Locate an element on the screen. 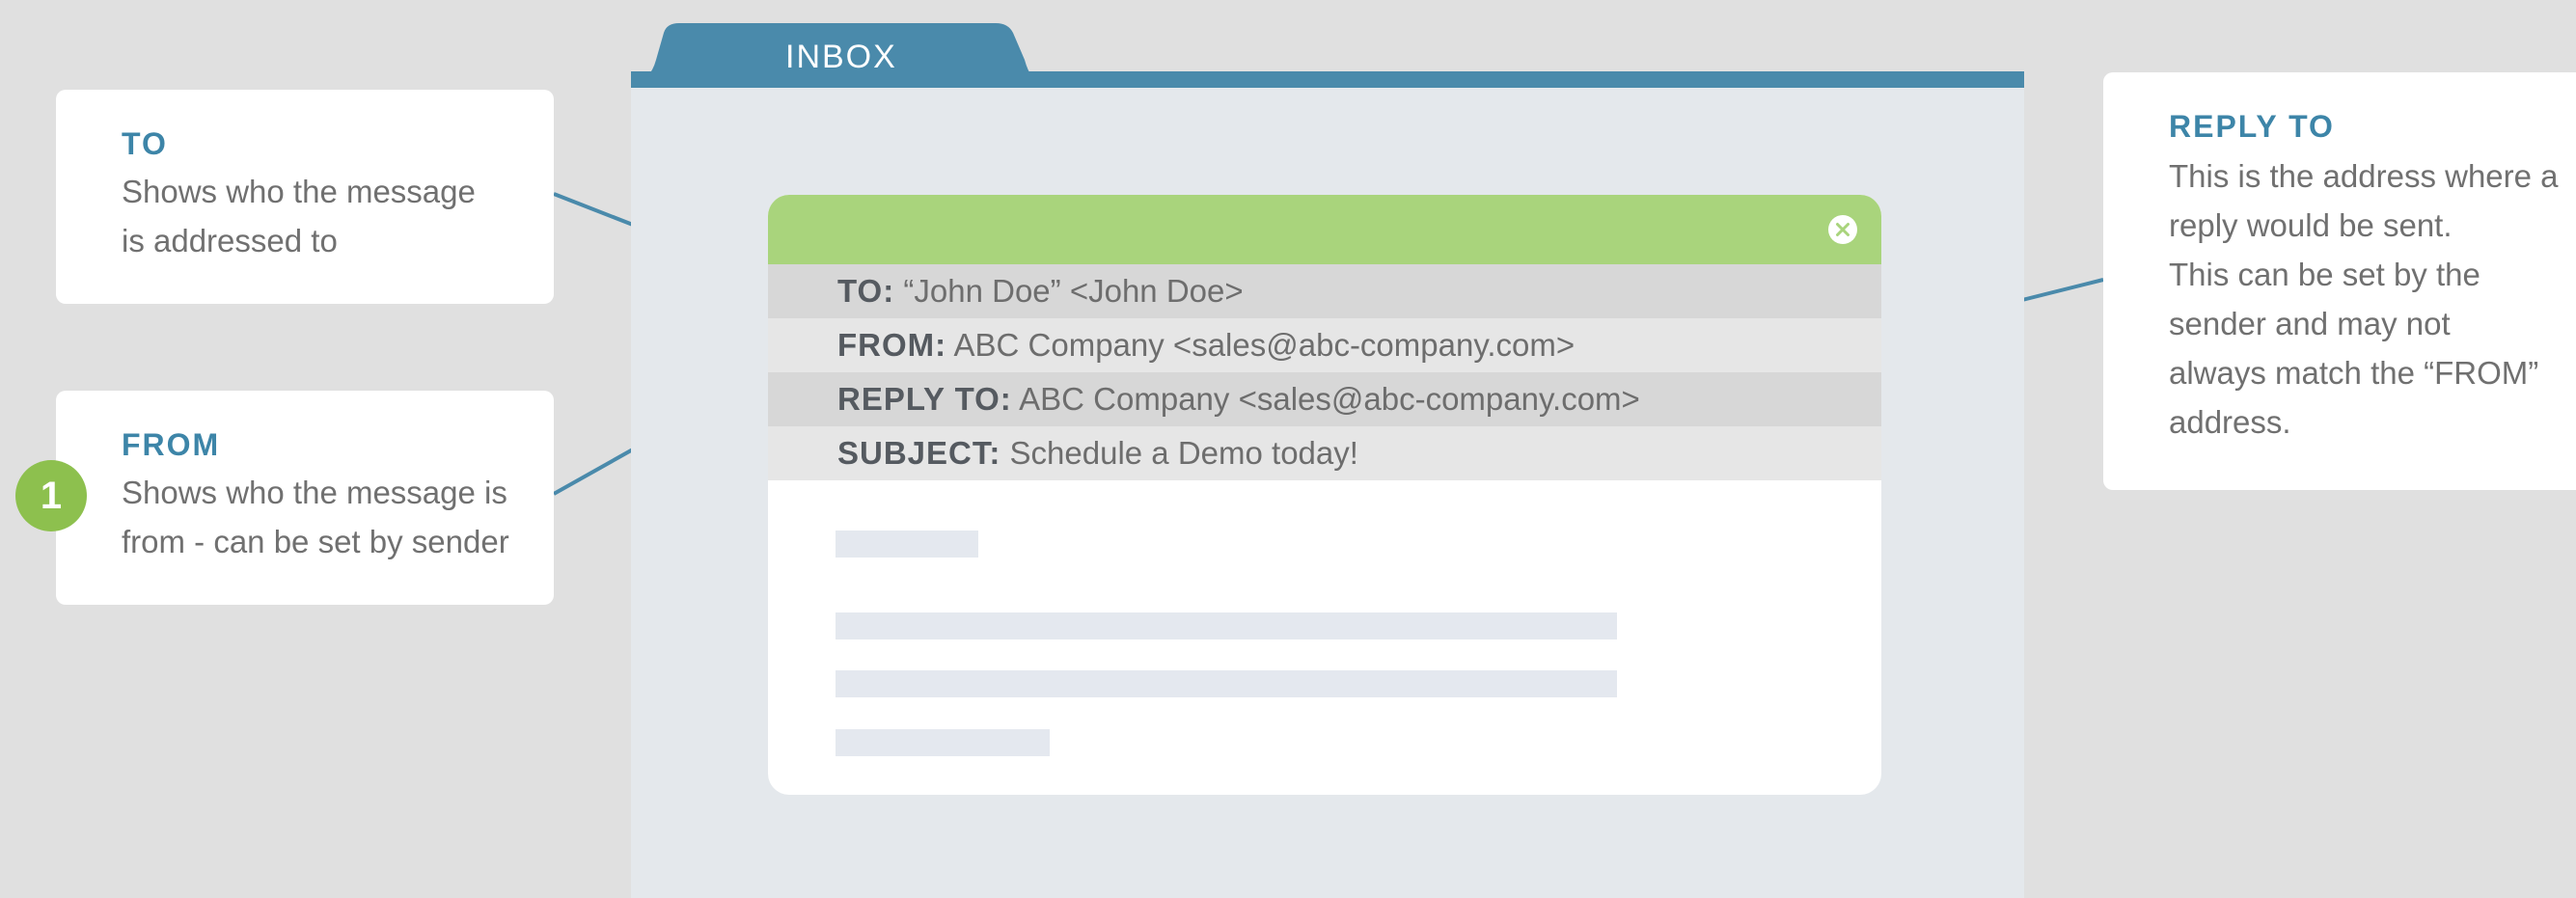  close-circle-icon is located at coordinates (1843, 229).